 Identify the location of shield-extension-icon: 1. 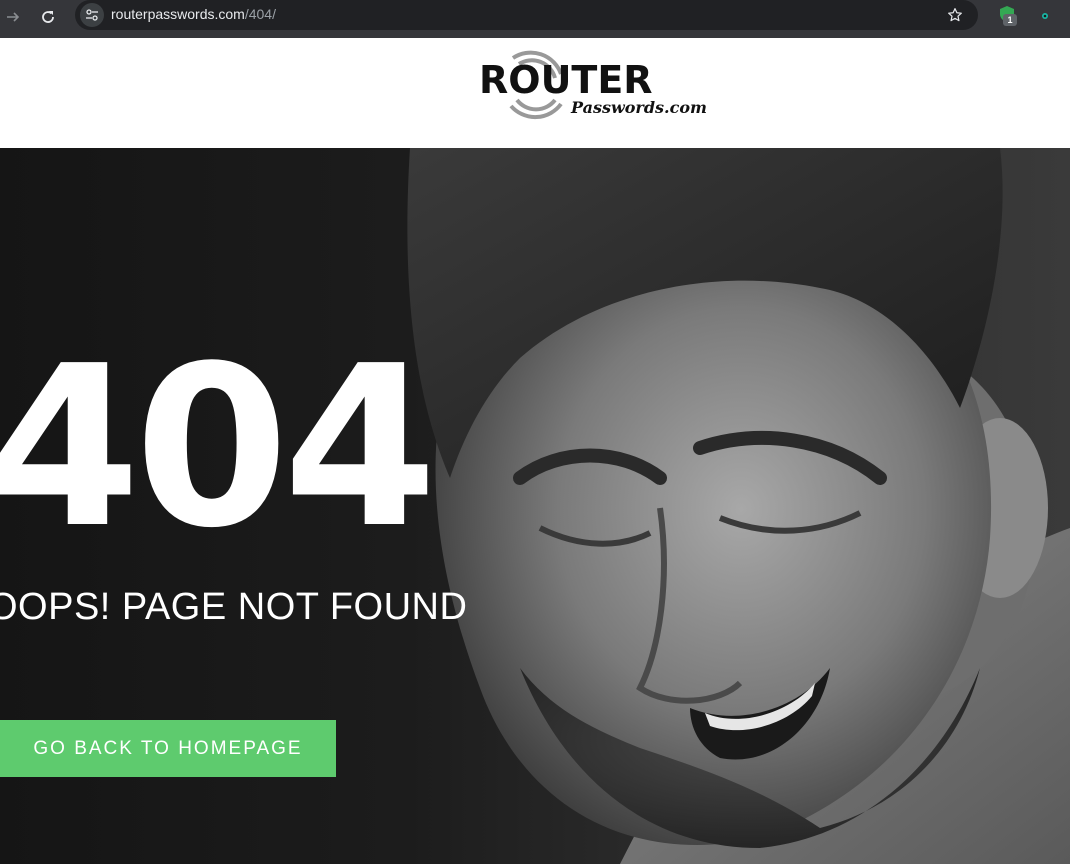
(1007, 16).